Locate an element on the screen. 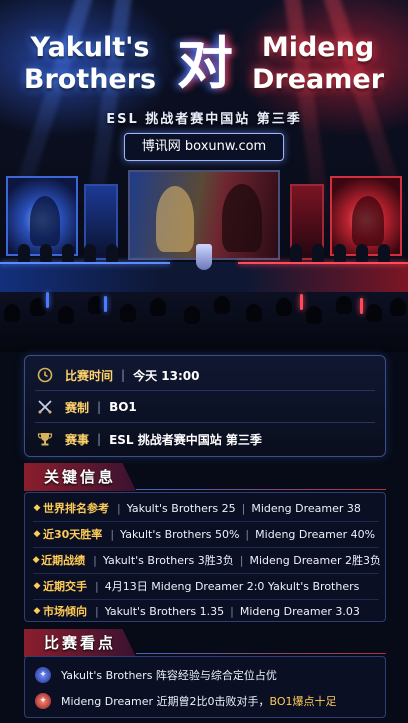 The image size is (408, 723). key-info-label: 近期战绩 is located at coordinates (63, 560).